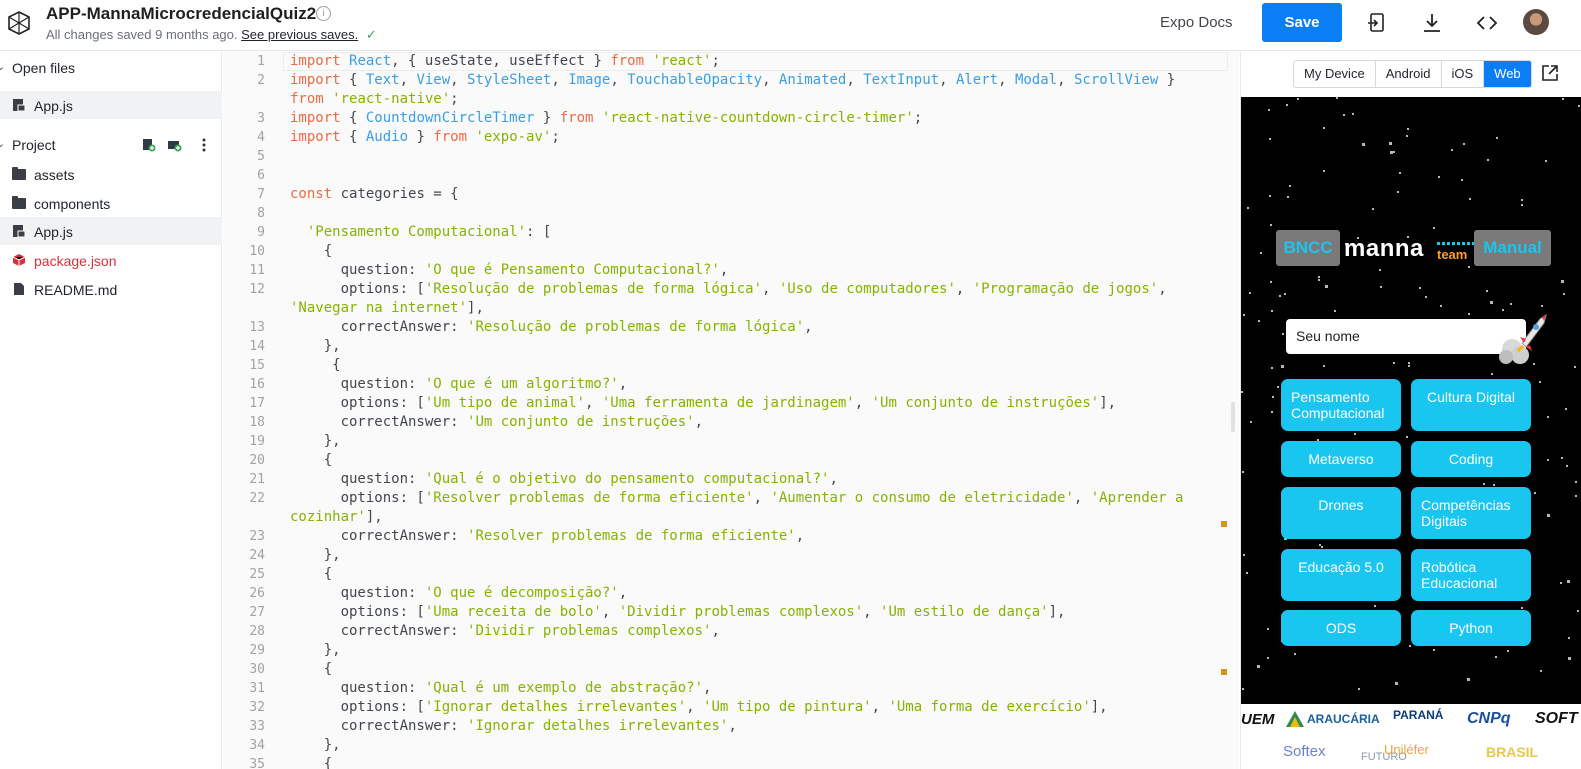 This screenshot has width=1581, height=769. What do you see at coordinates (731, 650) in the screenshot?
I see `code-line: 29 },` at bounding box center [731, 650].